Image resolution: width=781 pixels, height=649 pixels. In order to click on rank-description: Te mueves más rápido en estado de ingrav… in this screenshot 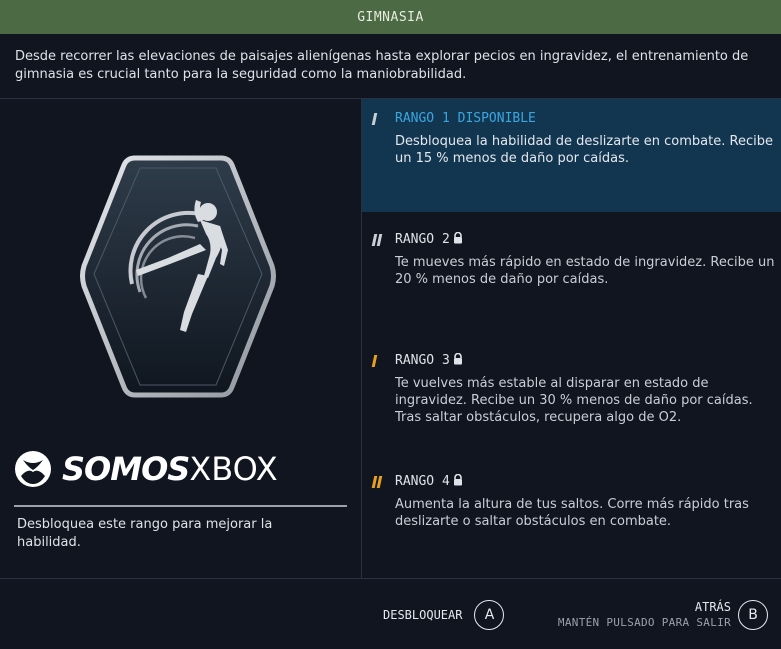, I will do `click(585, 271)`.